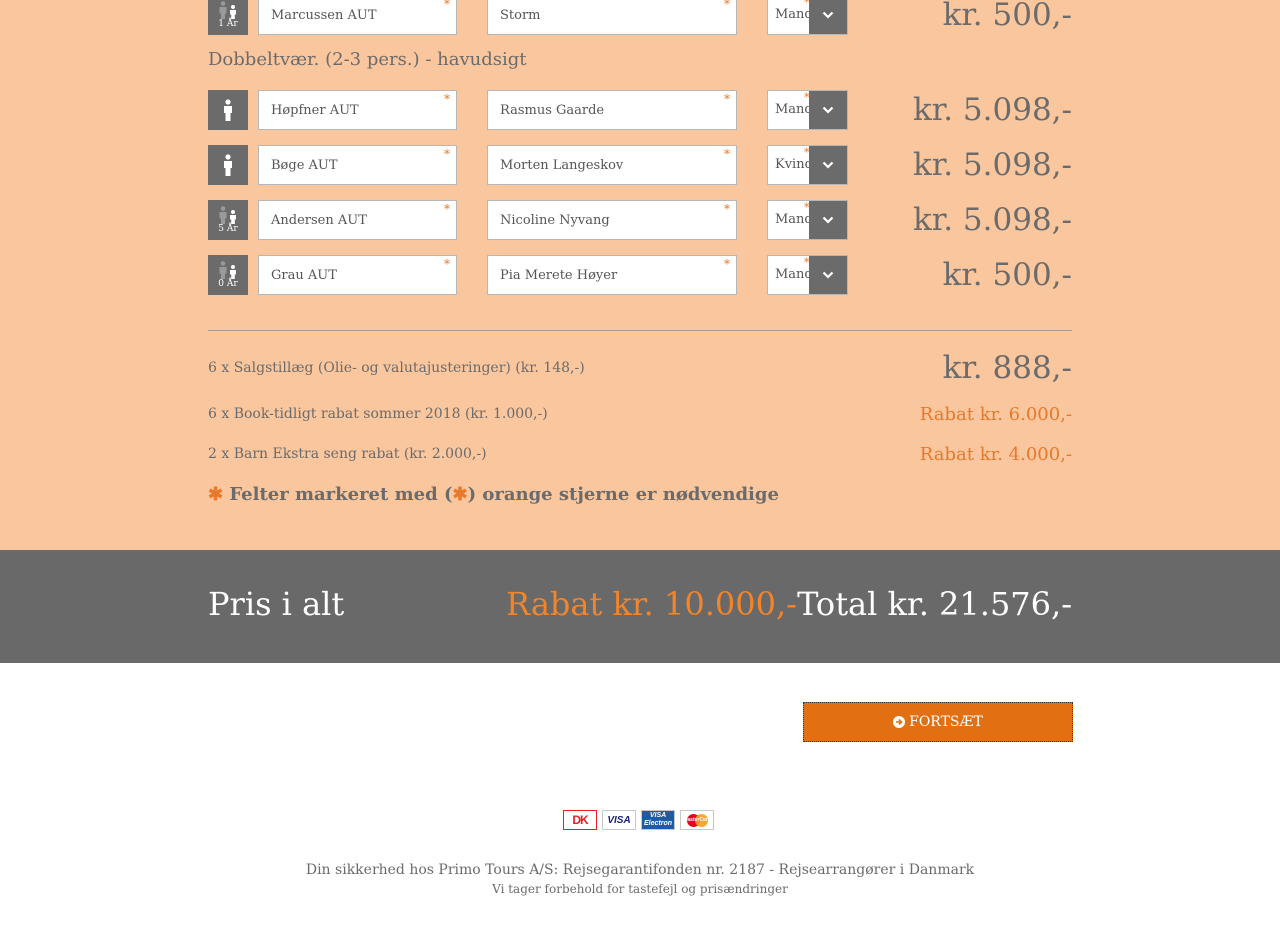 Image resolution: width=1280 pixels, height=938 pixels. Describe the element at coordinates (612, 110) in the screenshot. I see `first-name-field: Rasmus Gaarde *` at that location.